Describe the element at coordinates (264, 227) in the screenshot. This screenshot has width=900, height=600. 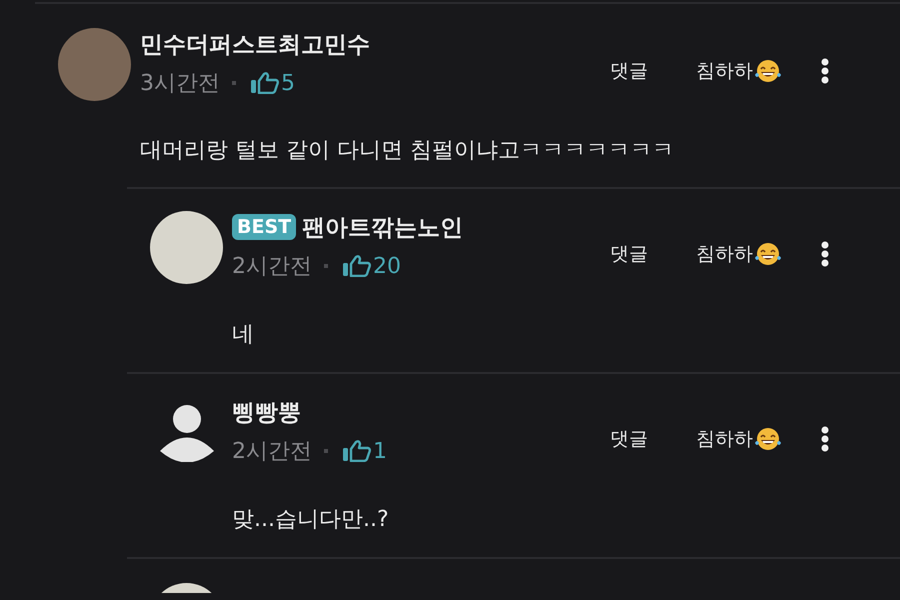
I see `best-badge: BEST` at that location.